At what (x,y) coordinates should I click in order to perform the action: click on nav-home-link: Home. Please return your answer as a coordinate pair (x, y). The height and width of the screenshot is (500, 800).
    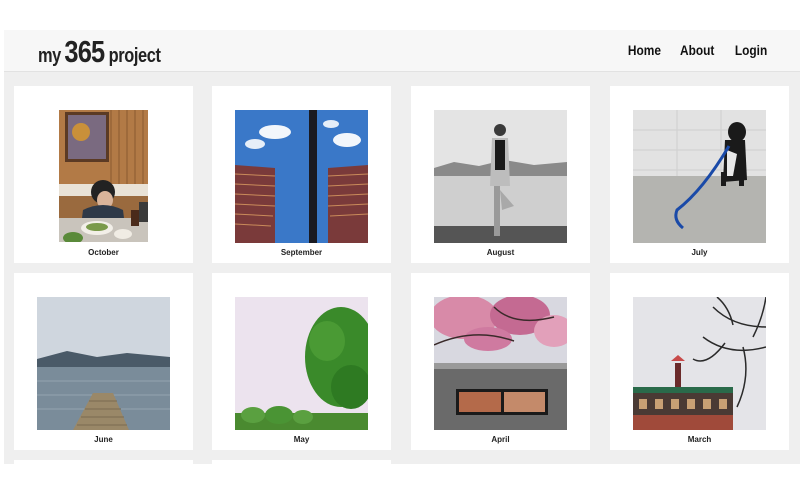
    Looking at the image, I should click on (643, 50).